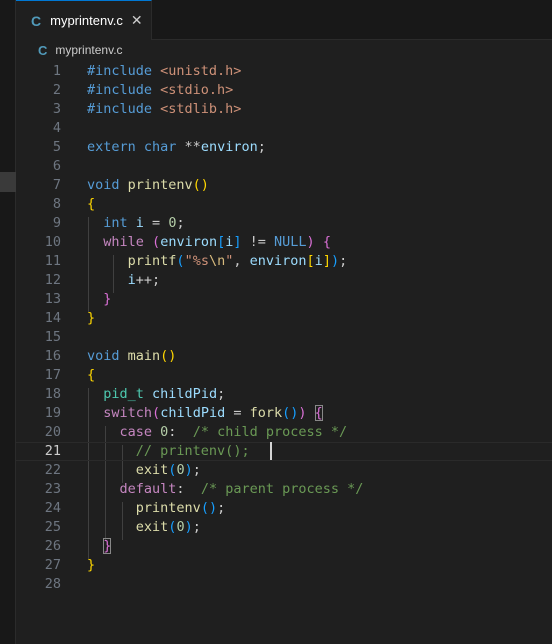 This screenshot has height=644, width=552. Describe the element at coordinates (192, 451) in the screenshot. I see `code-token: // printenv();` at that location.